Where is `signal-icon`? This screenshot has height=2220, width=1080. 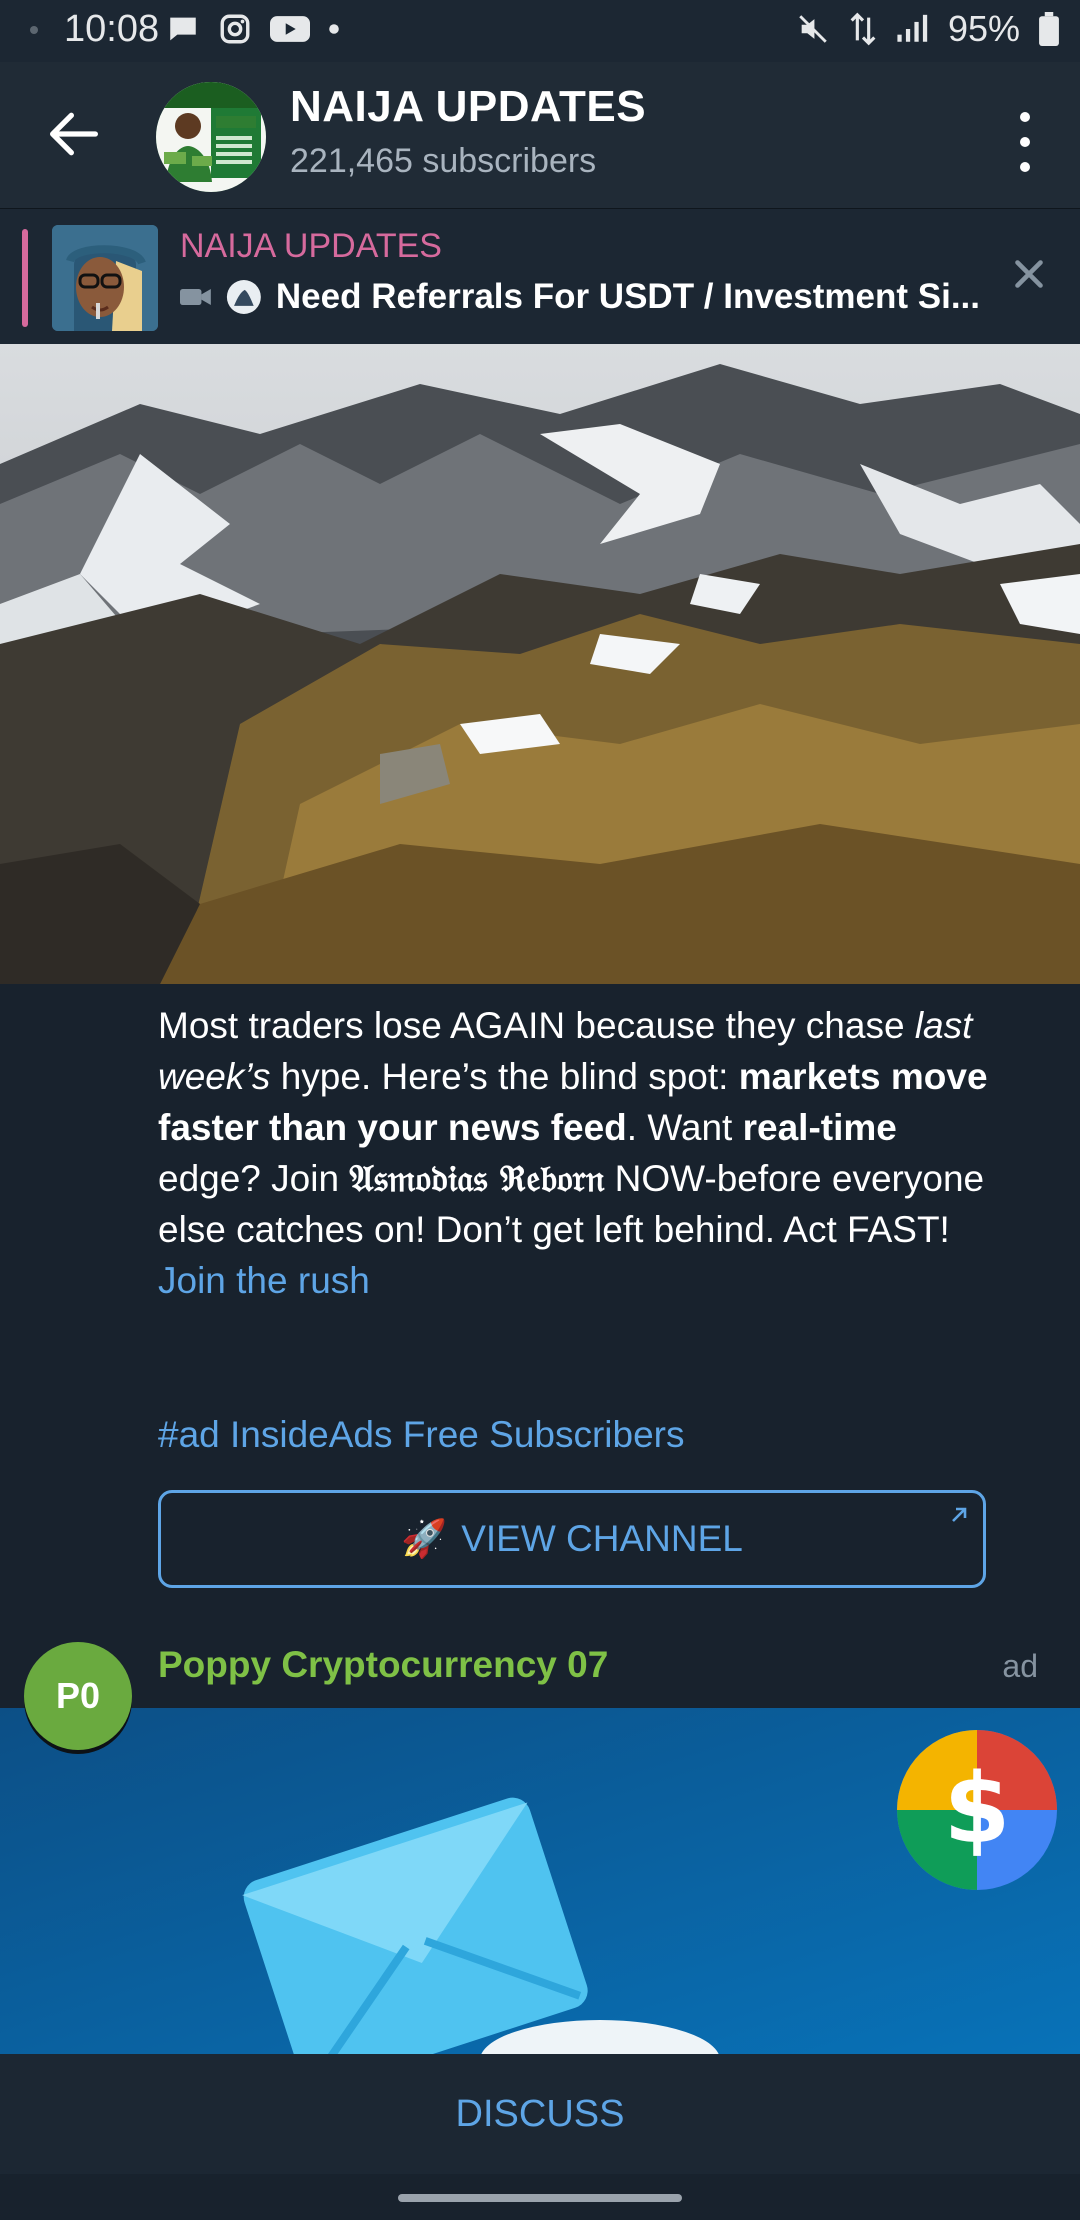 signal-icon is located at coordinates (912, 28).